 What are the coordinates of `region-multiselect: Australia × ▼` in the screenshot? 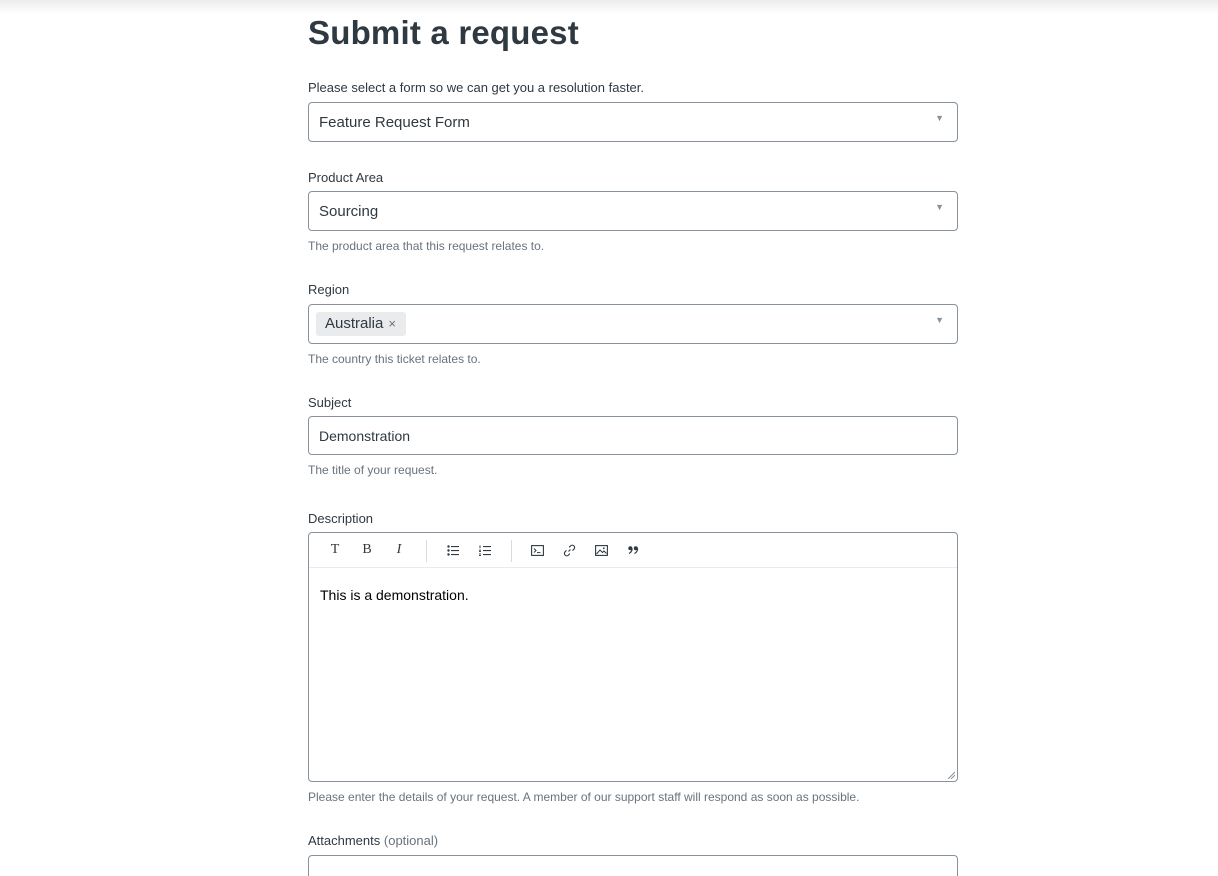 It's located at (633, 324).